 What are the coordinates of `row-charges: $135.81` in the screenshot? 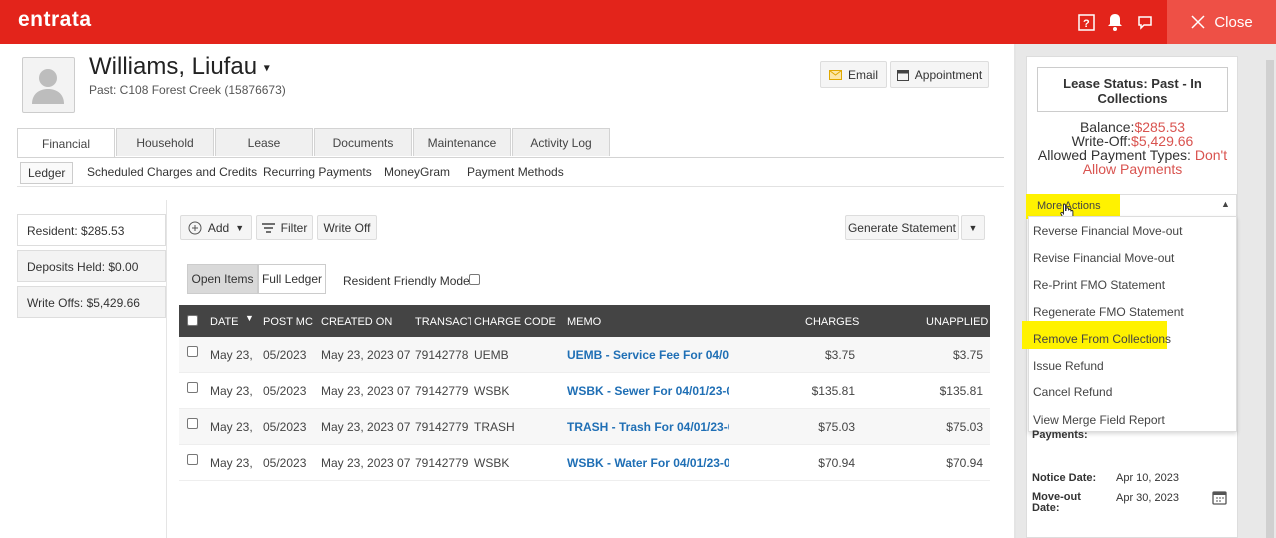 It's located at (833, 391).